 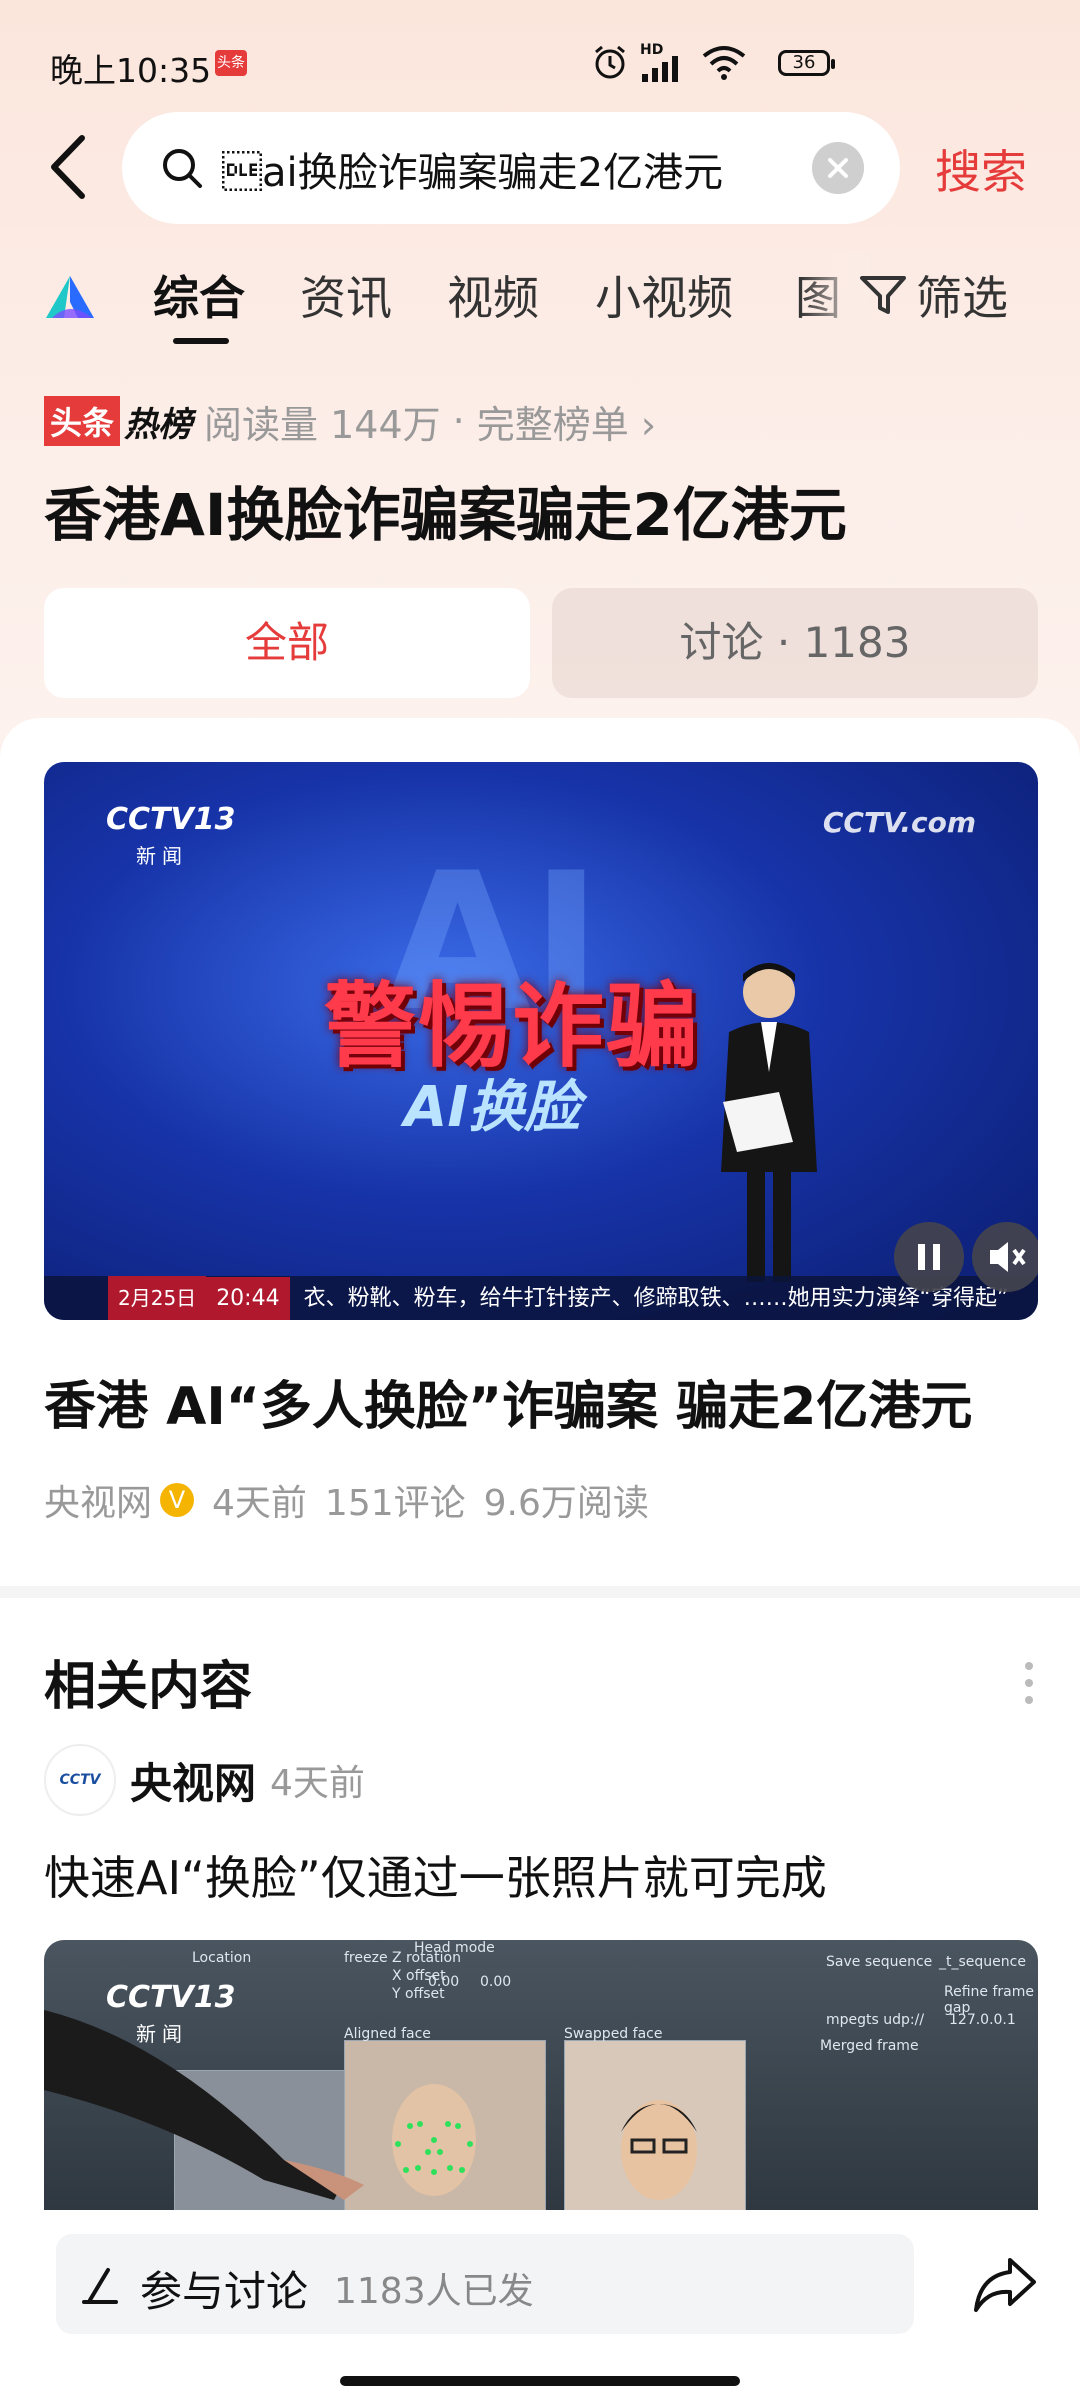 I want to click on cctv13-logo: CCTV13, so click(x=171, y=819).